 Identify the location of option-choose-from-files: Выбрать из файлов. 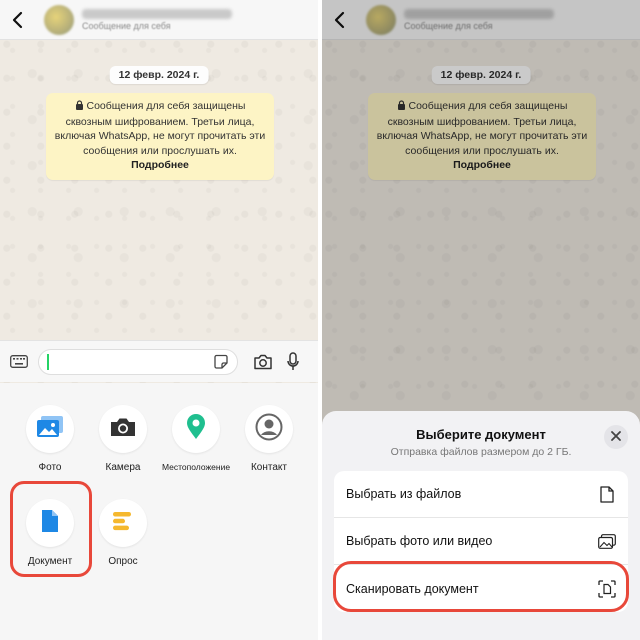
(481, 494).